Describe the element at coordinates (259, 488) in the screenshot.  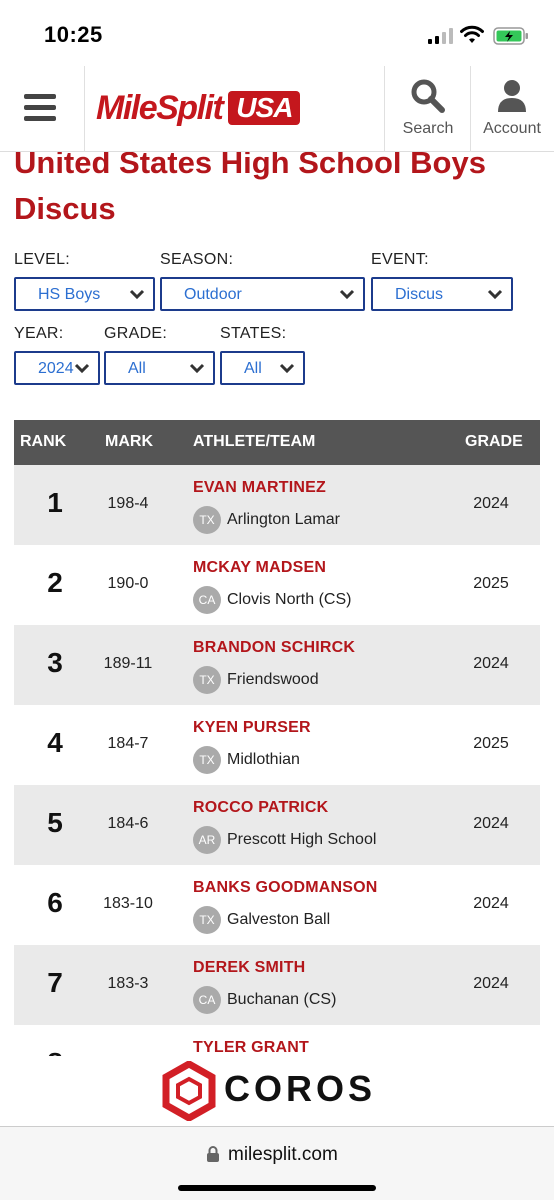
I see `athlete-name-link: EVAN MARTINEZ` at that location.